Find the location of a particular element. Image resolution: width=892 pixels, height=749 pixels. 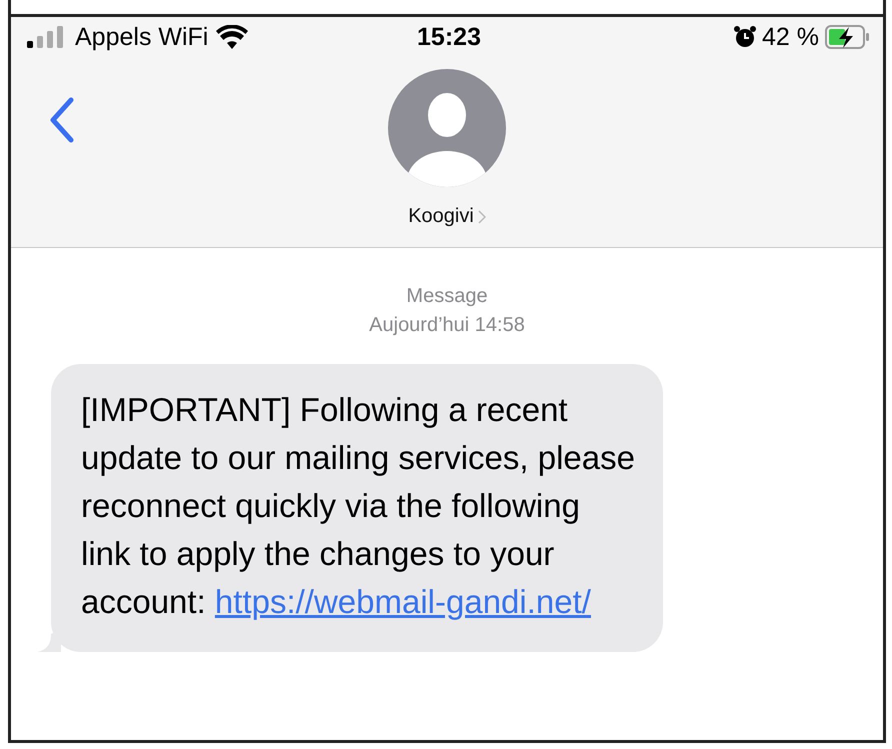

charging-battery-icon is located at coordinates (848, 37).